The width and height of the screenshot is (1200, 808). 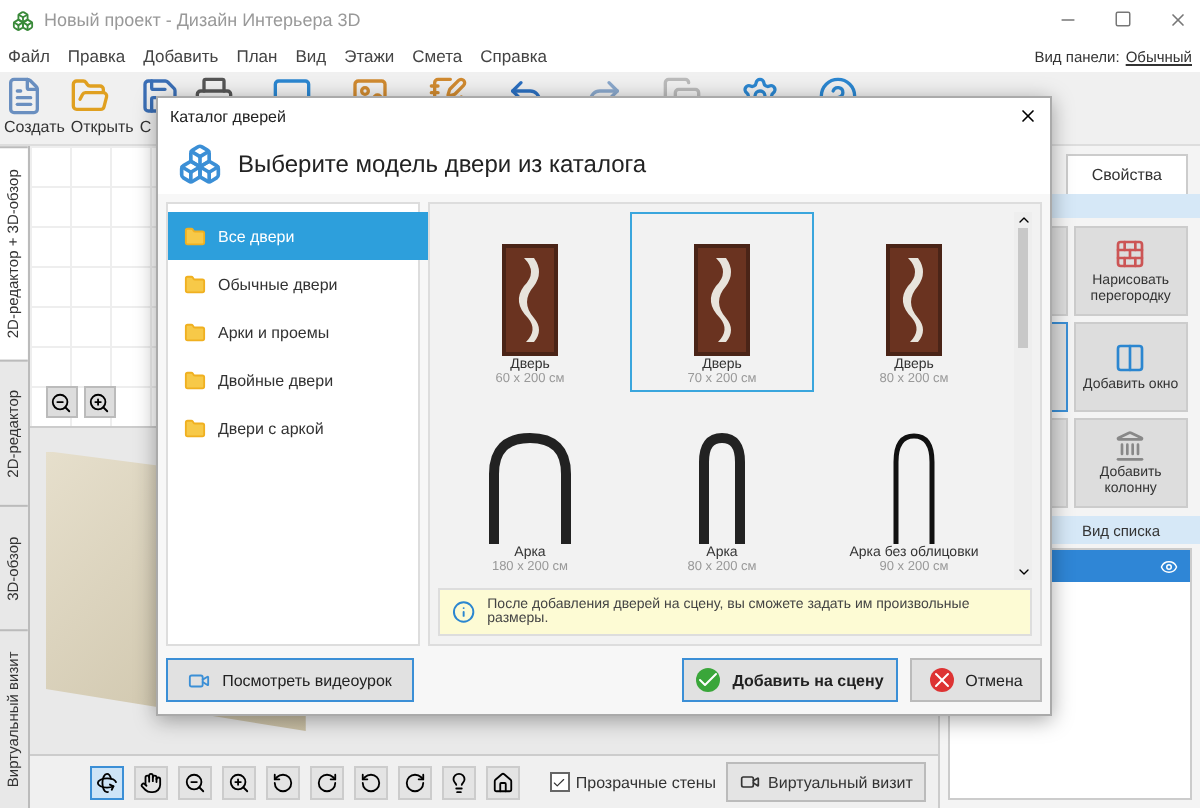 What do you see at coordinates (203, 20) in the screenshot?
I see `window-title: Новый проект - Дизайн Интерьера 3D` at bounding box center [203, 20].